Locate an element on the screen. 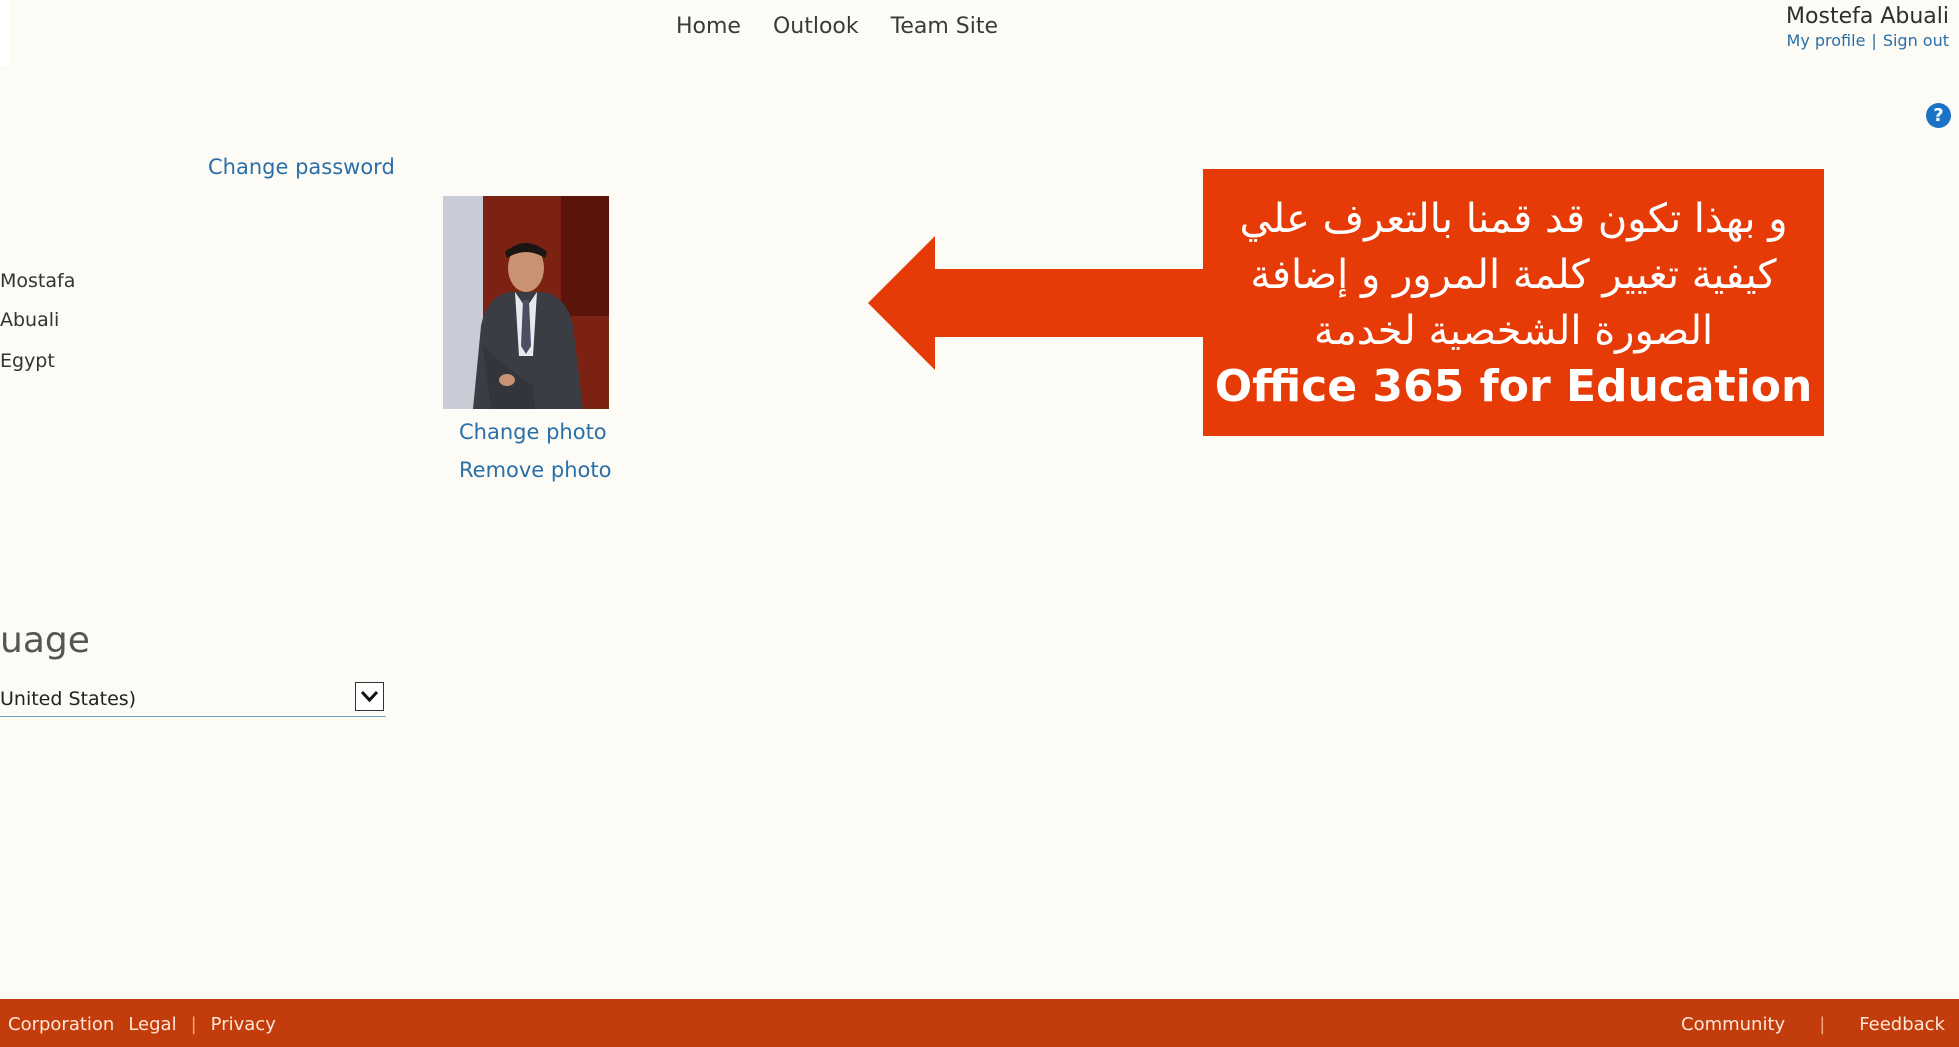 The height and width of the screenshot is (1047, 1959). footer-right-links: Community | Feedback is located at coordinates (1813, 1024).